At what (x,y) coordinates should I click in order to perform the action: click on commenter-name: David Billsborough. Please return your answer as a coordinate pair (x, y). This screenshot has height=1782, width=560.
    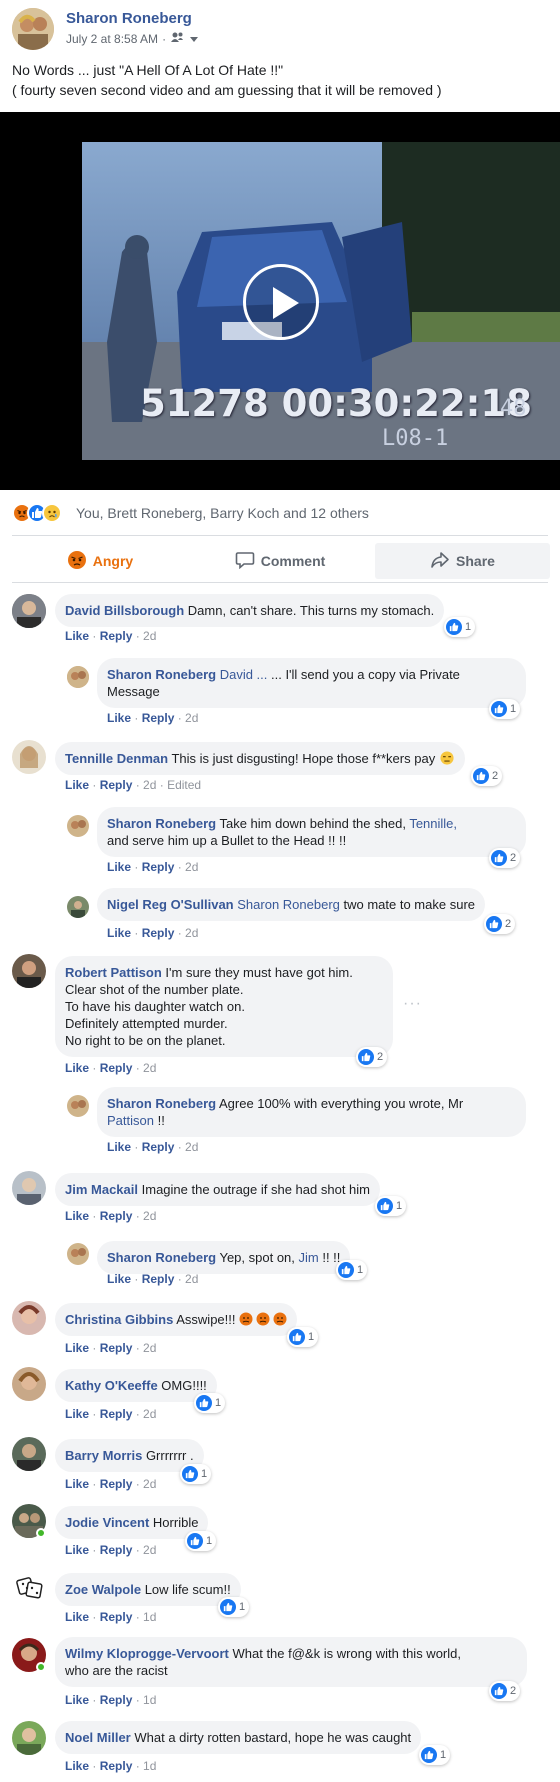
    Looking at the image, I should click on (124, 610).